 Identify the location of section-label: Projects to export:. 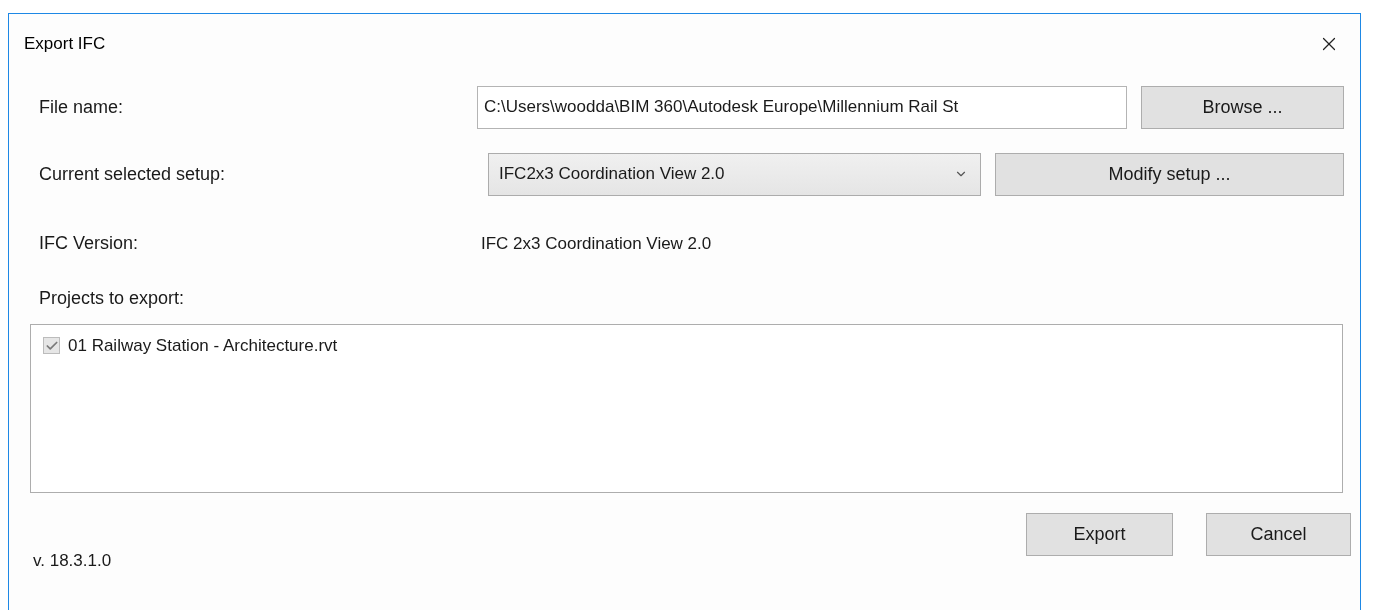
(112, 297).